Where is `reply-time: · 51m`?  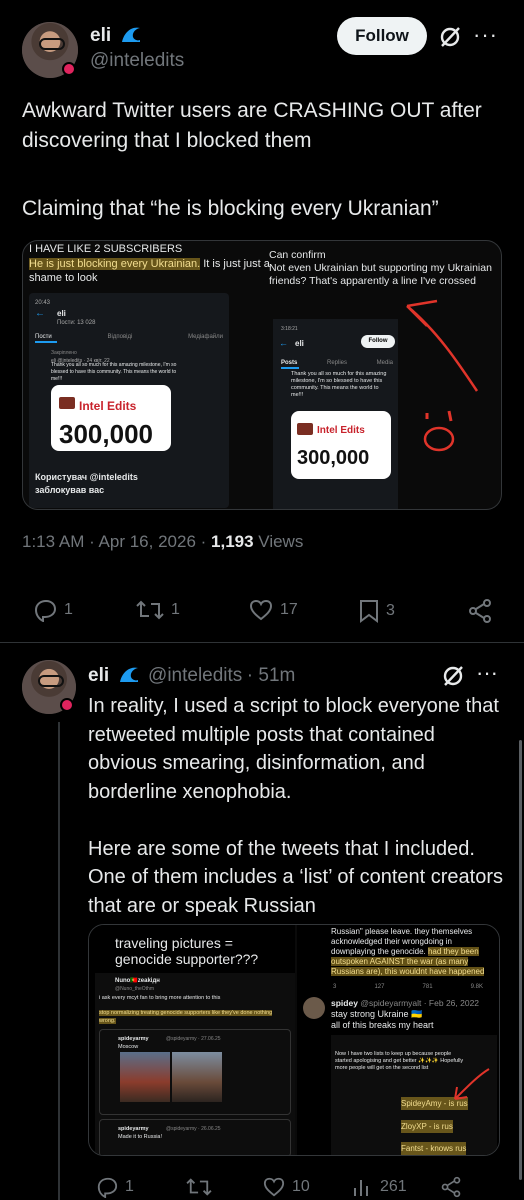 reply-time: · 51m is located at coordinates (271, 675).